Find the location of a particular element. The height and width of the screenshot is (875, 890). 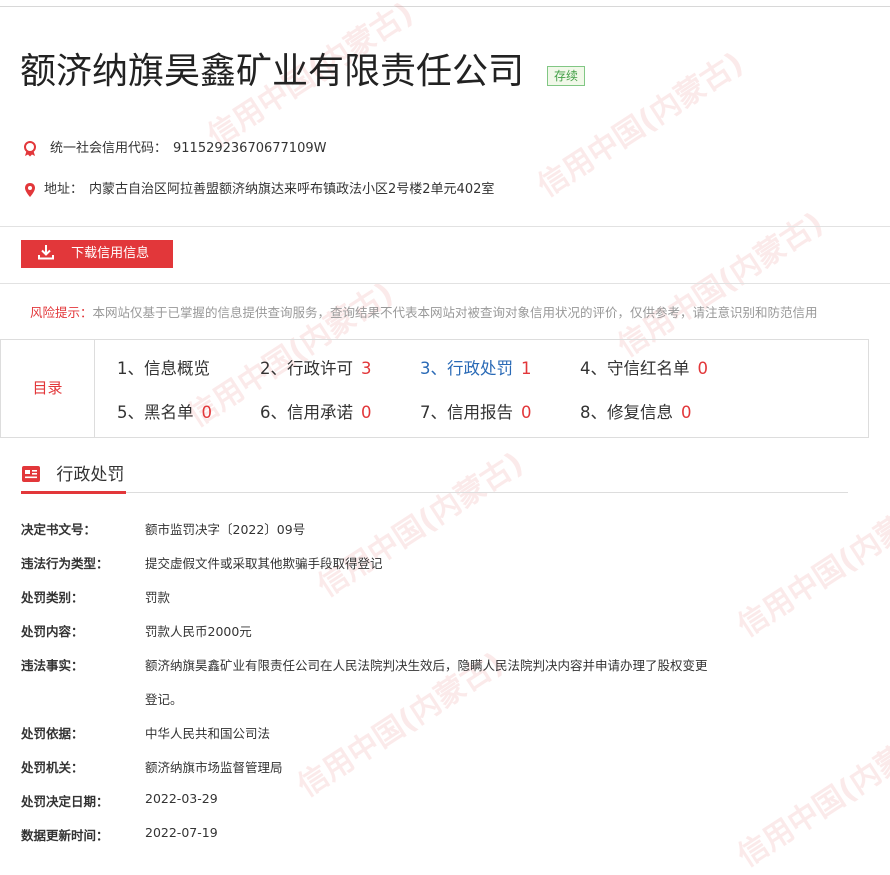

field-value-decision-date: 2022-03-29 is located at coordinates (181, 798).